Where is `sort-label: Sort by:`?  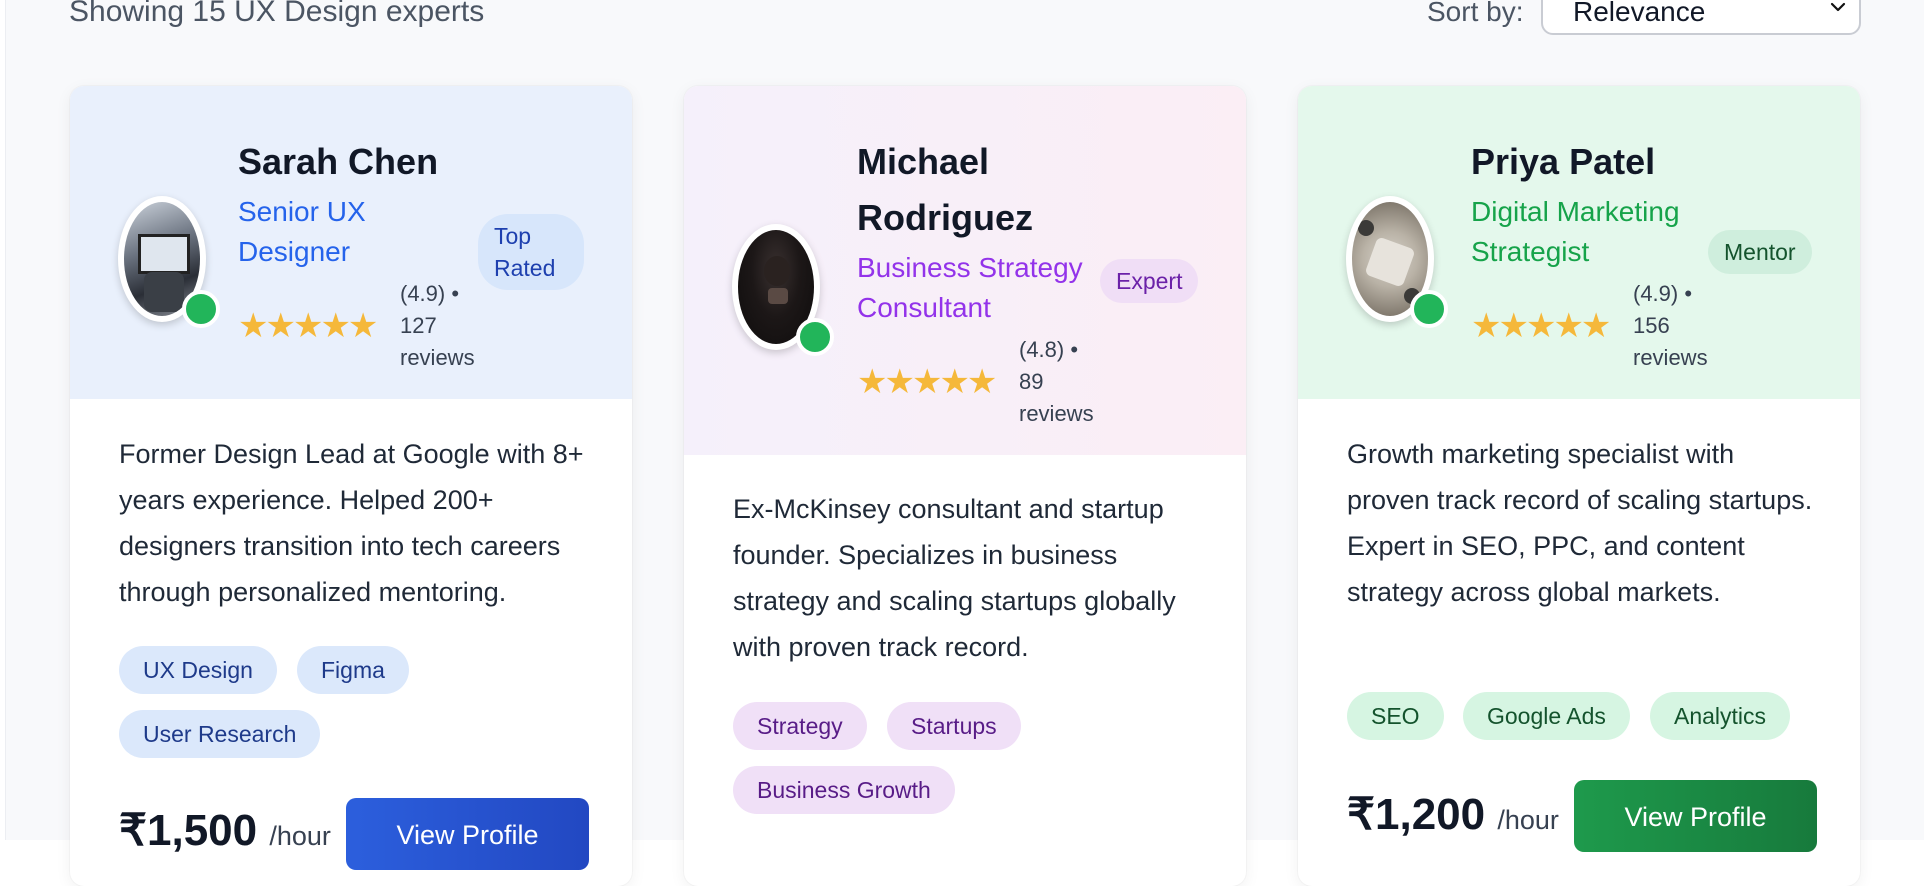
sort-label: Sort by: is located at coordinates (1475, 13).